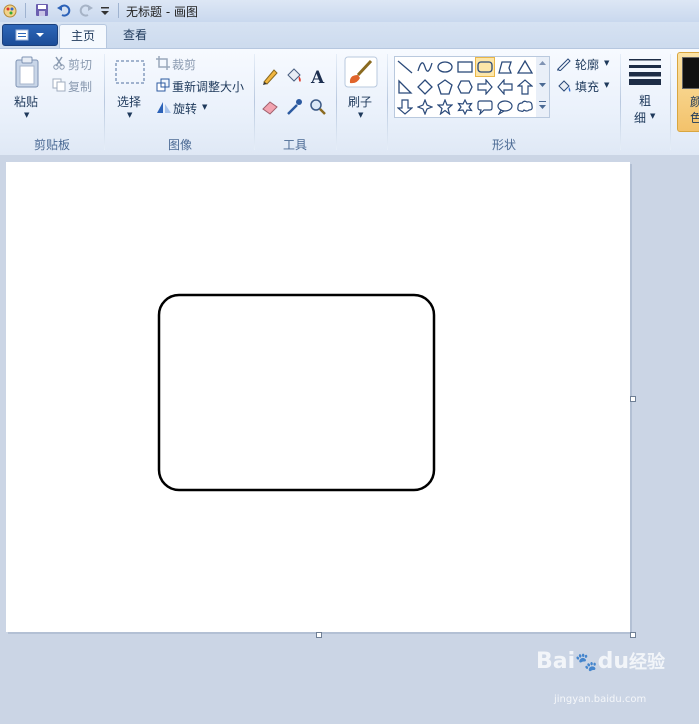 This screenshot has height=724, width=699. I want to click on watermark-url: jingyan.baidu.com, so click(600, 699).